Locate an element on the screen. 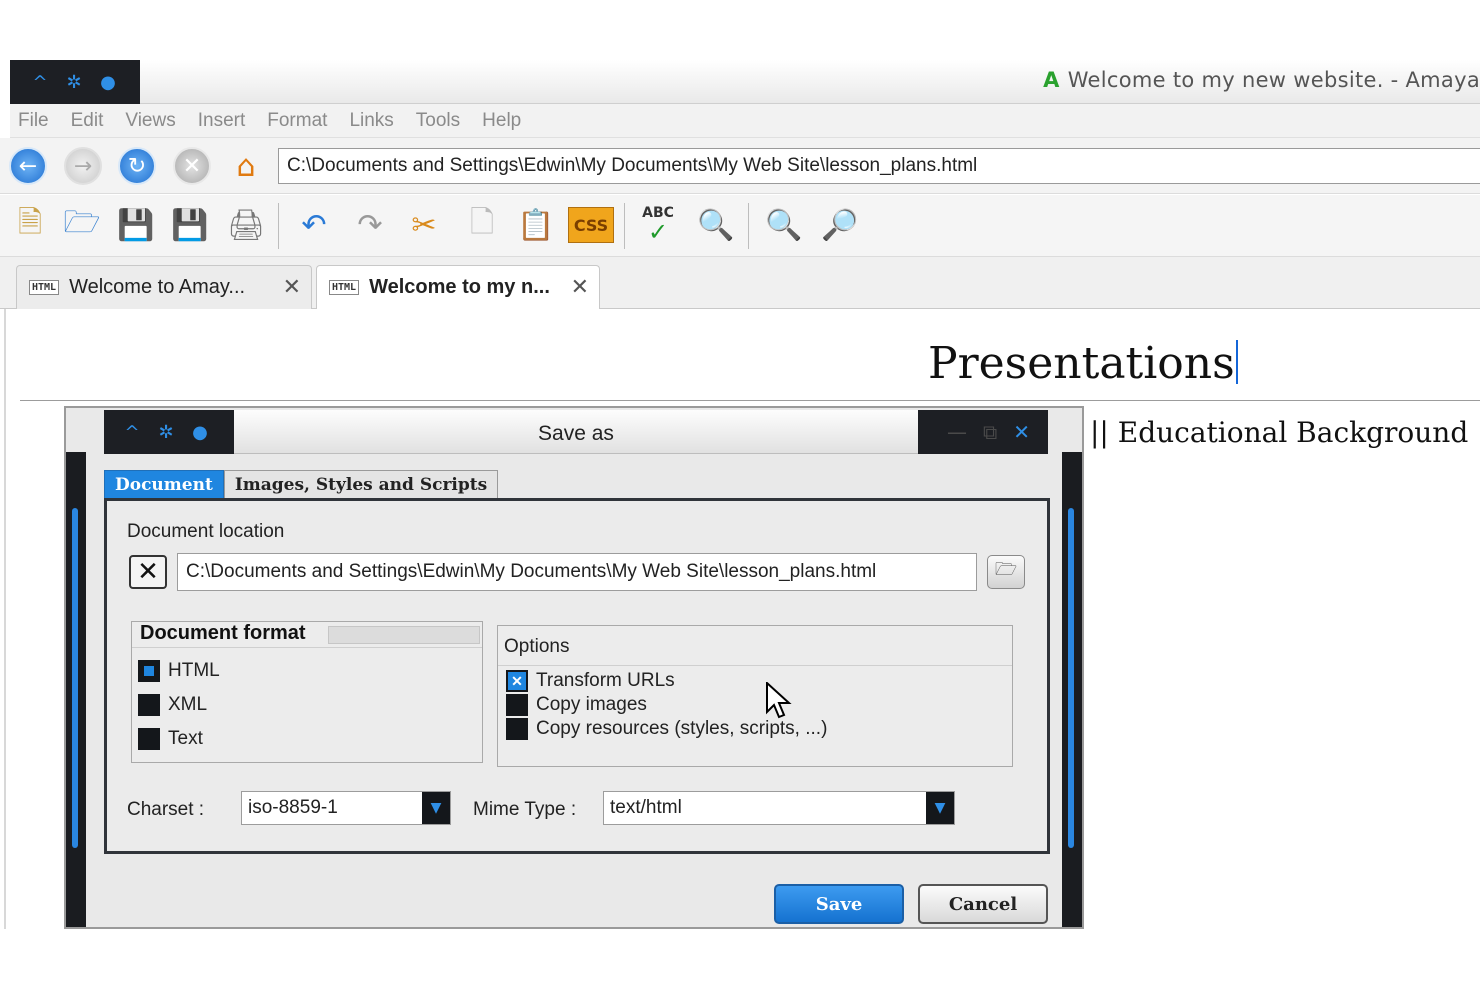  mouse-cursor-icon is located at coordinates (779, 700).